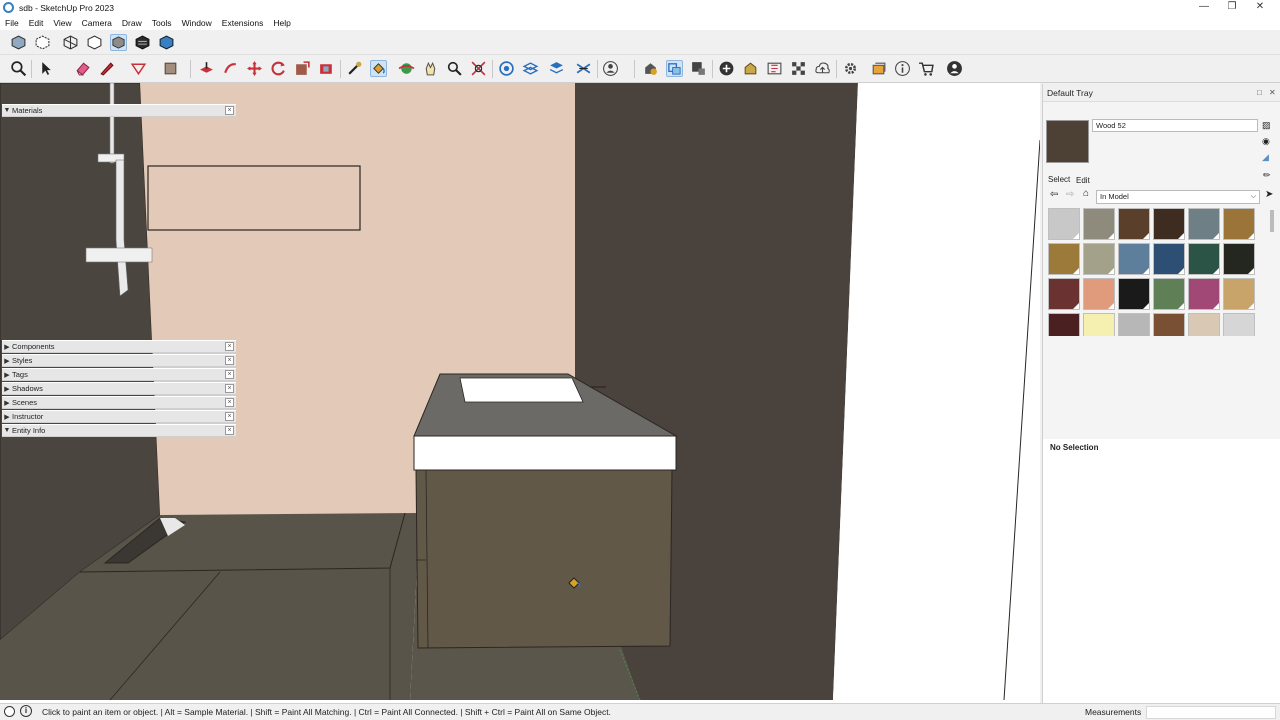  What do you see at coordinates (46, 68) in the screenshot?
I see `select-arrow-icon` at bounding box center [46, 68].